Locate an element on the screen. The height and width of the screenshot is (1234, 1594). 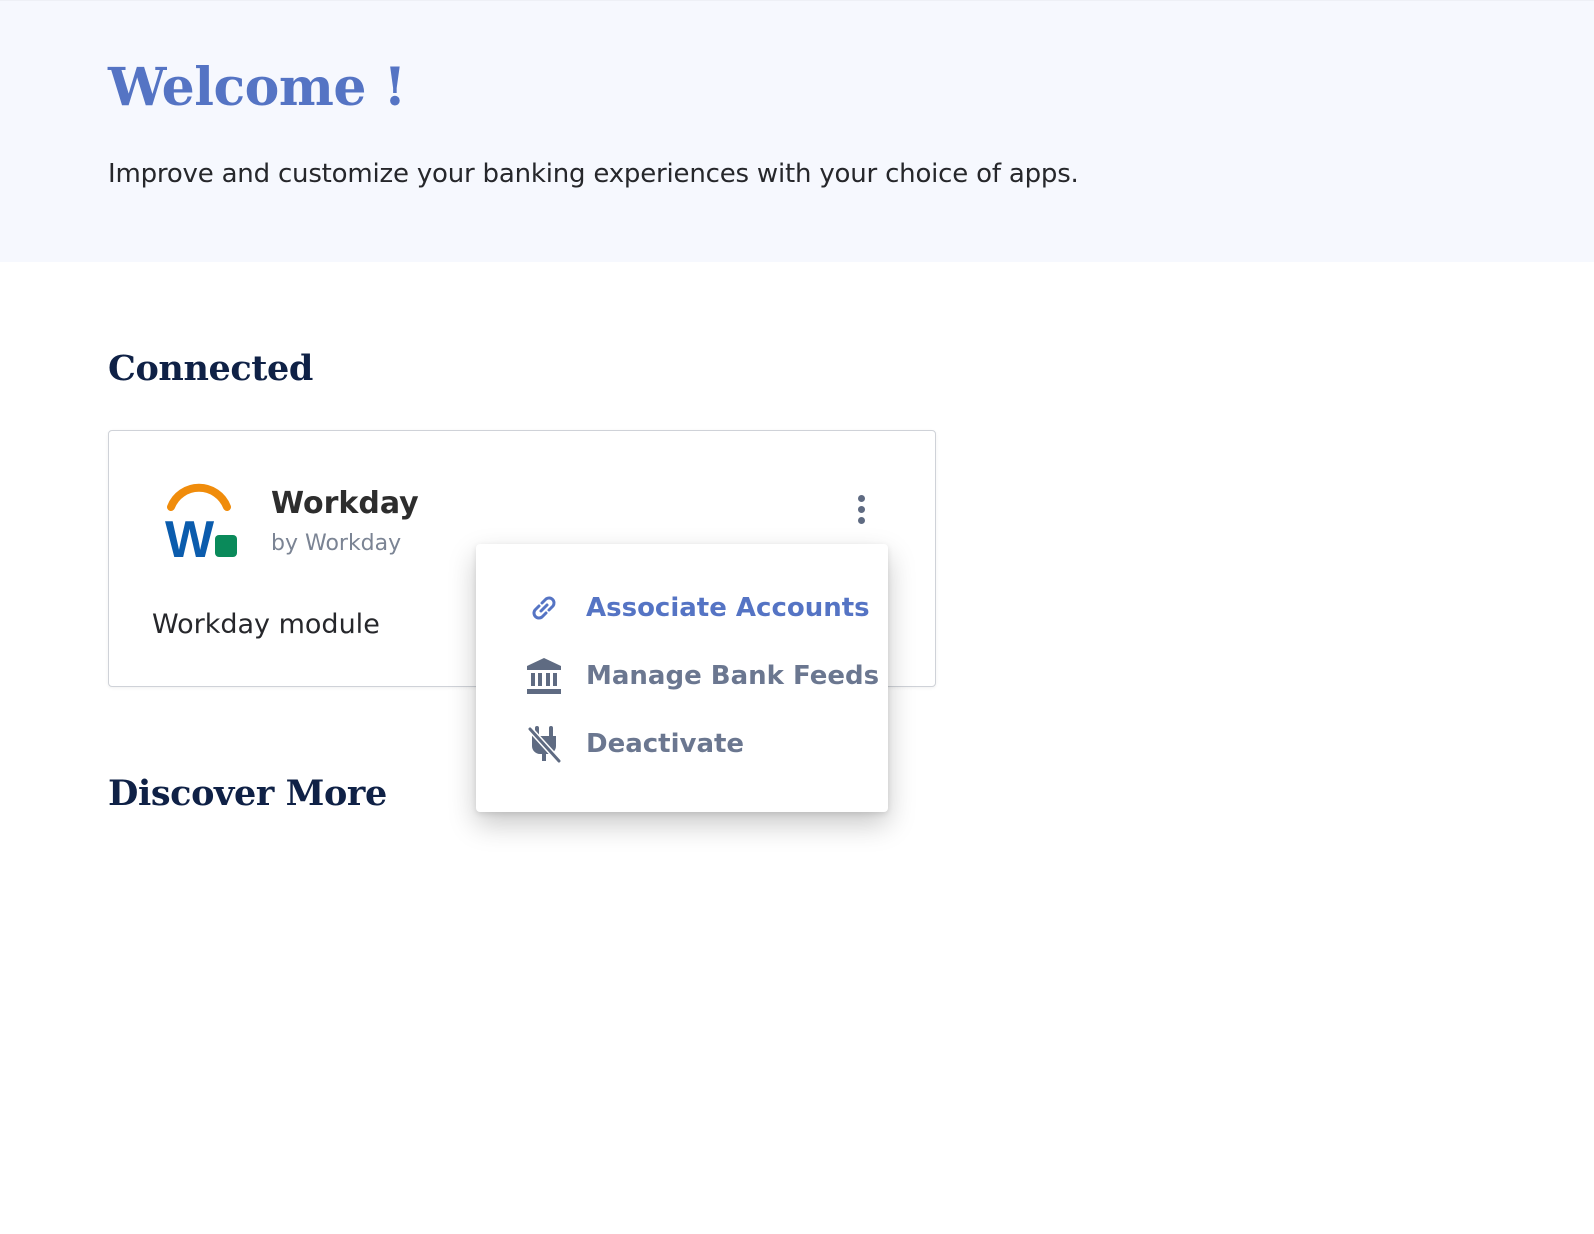
plug-off-icon is located at coordinates (544, 744).